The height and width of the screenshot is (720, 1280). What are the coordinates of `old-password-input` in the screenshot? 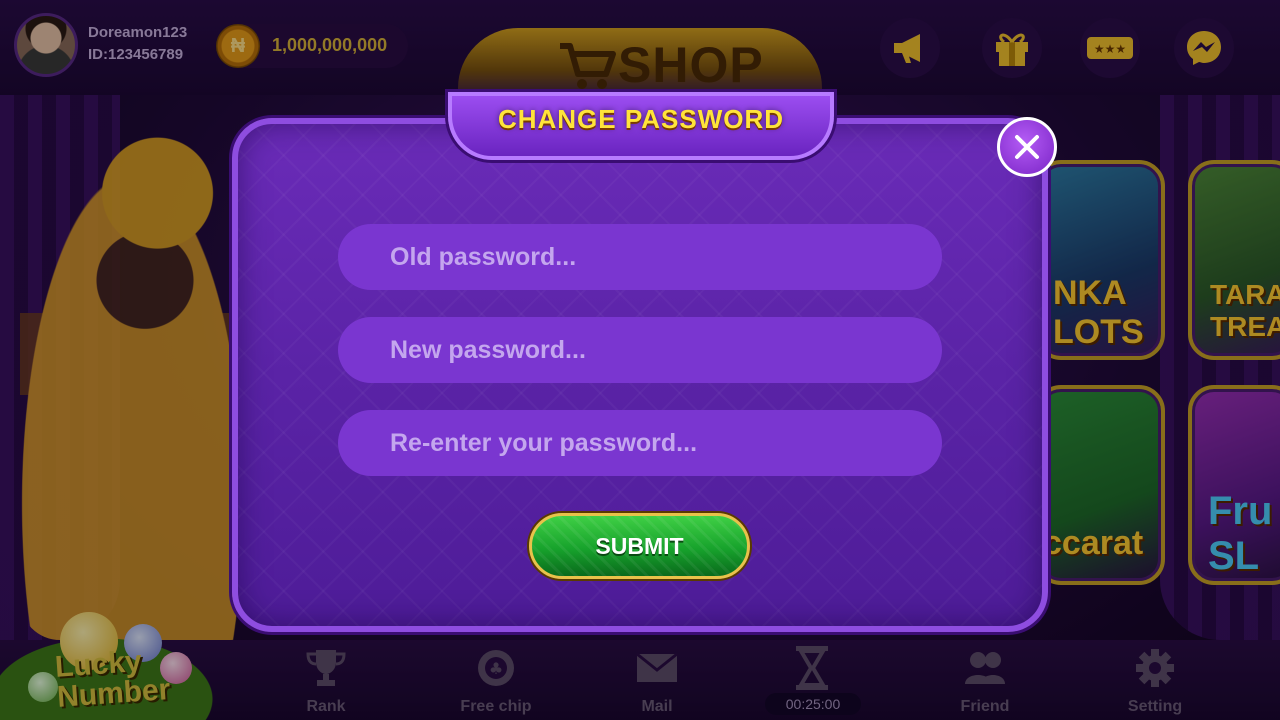 It's located at (640, 257).